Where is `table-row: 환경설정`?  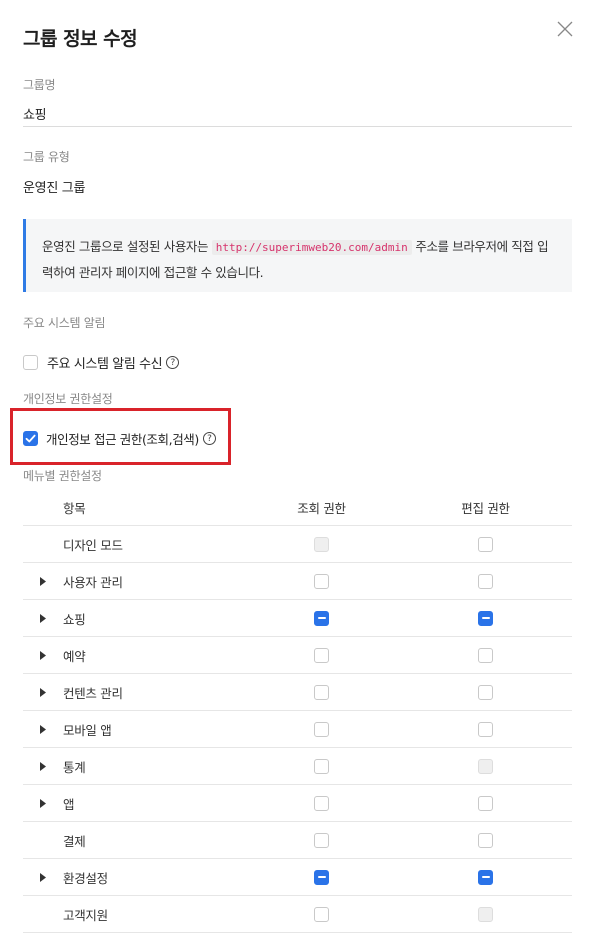 table-row: 환경설정 is located at coordinates (297, 877).